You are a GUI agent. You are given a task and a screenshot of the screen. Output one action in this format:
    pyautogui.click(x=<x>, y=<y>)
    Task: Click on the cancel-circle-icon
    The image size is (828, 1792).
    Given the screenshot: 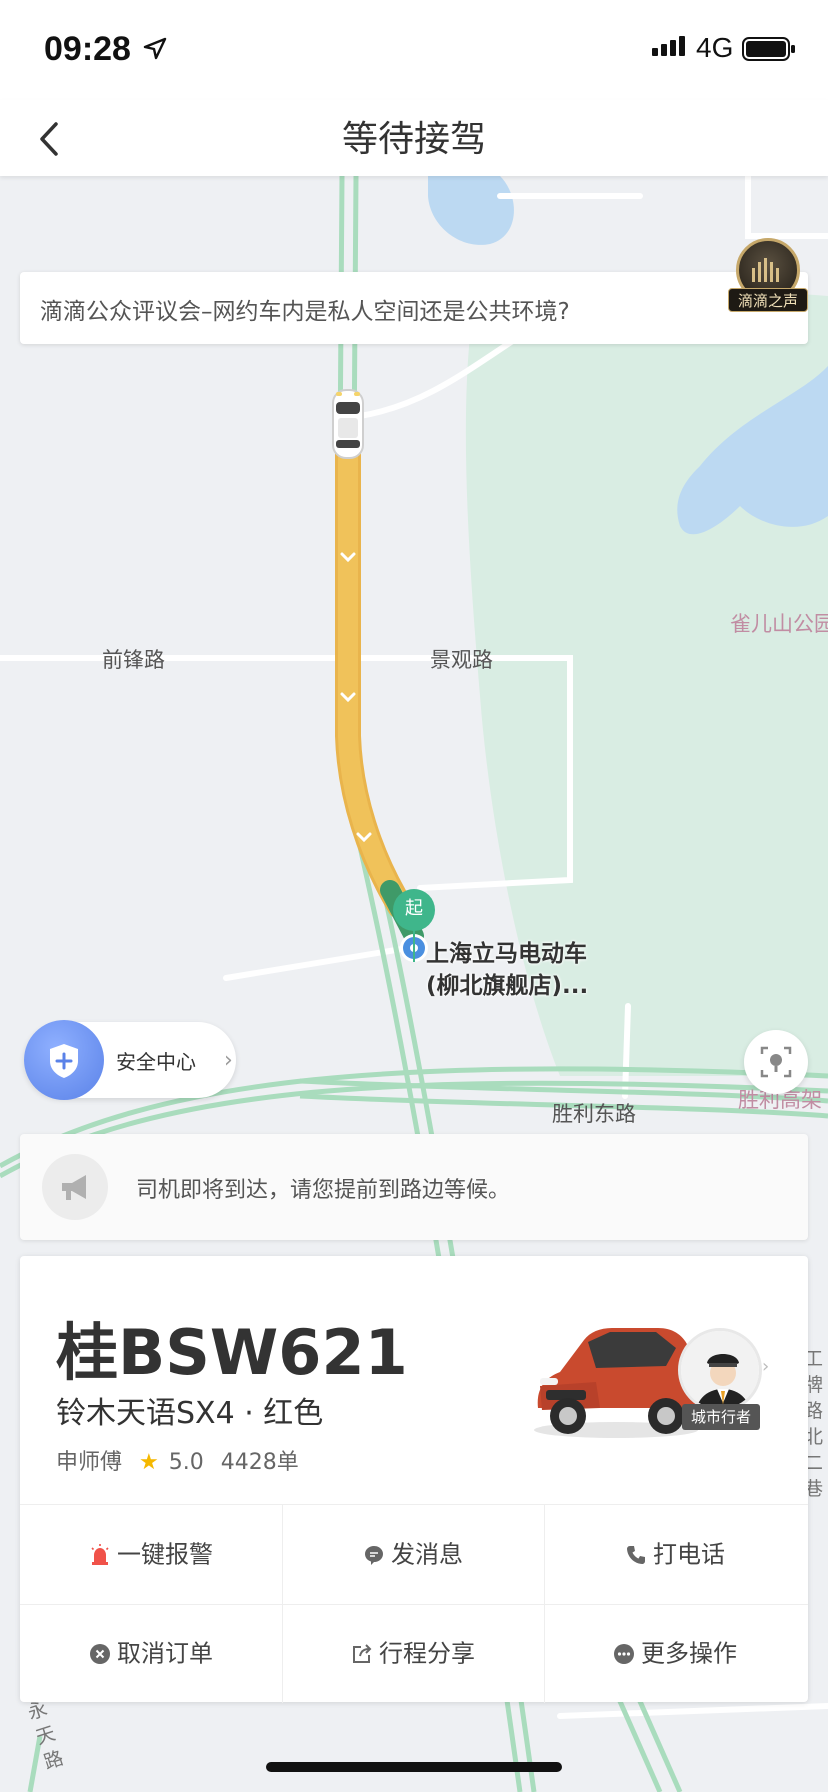 What is the action you would take?
    pyautogui.click(x=100, y=1654)
    